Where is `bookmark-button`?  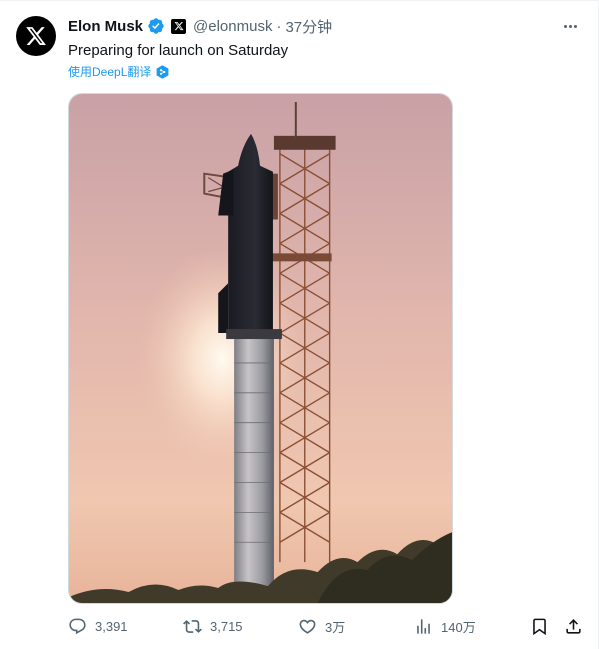
bookmark-button is located at coordinates (539, 626).